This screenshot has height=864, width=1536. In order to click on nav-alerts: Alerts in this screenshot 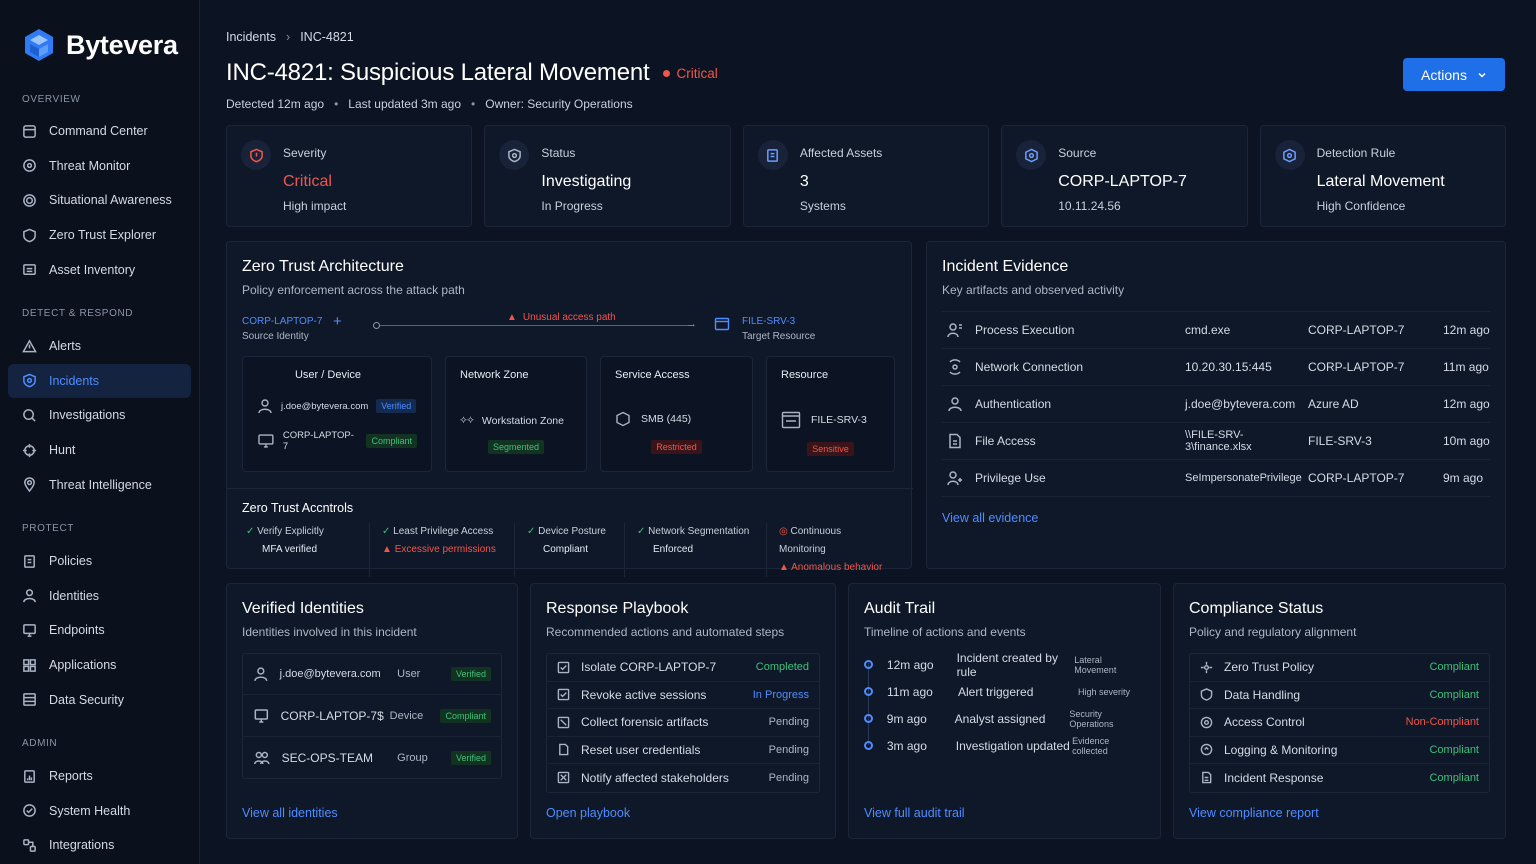, I will do `click(99, 346)`.